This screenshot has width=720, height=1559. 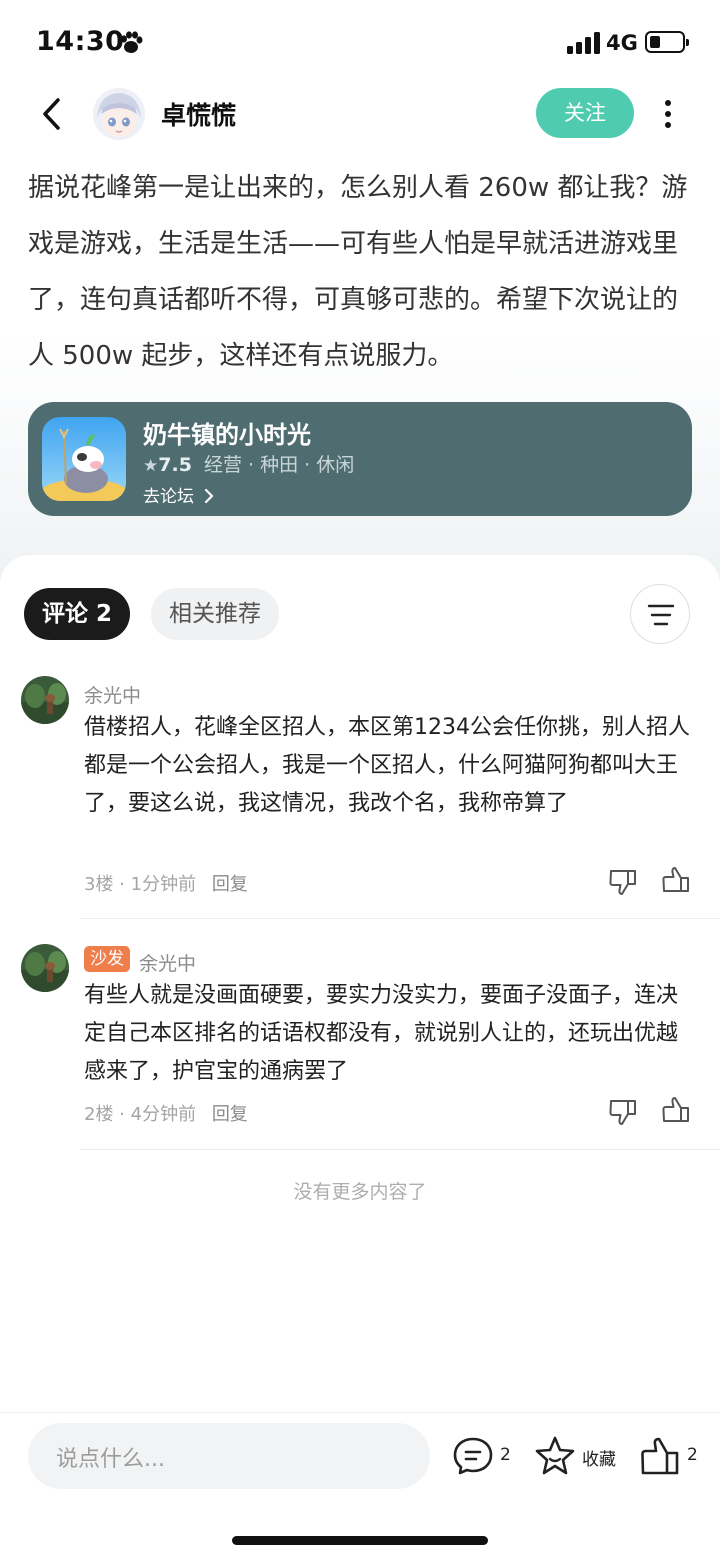 I want to click on comment-time: 1分钟前, so click(x=163, y=884).